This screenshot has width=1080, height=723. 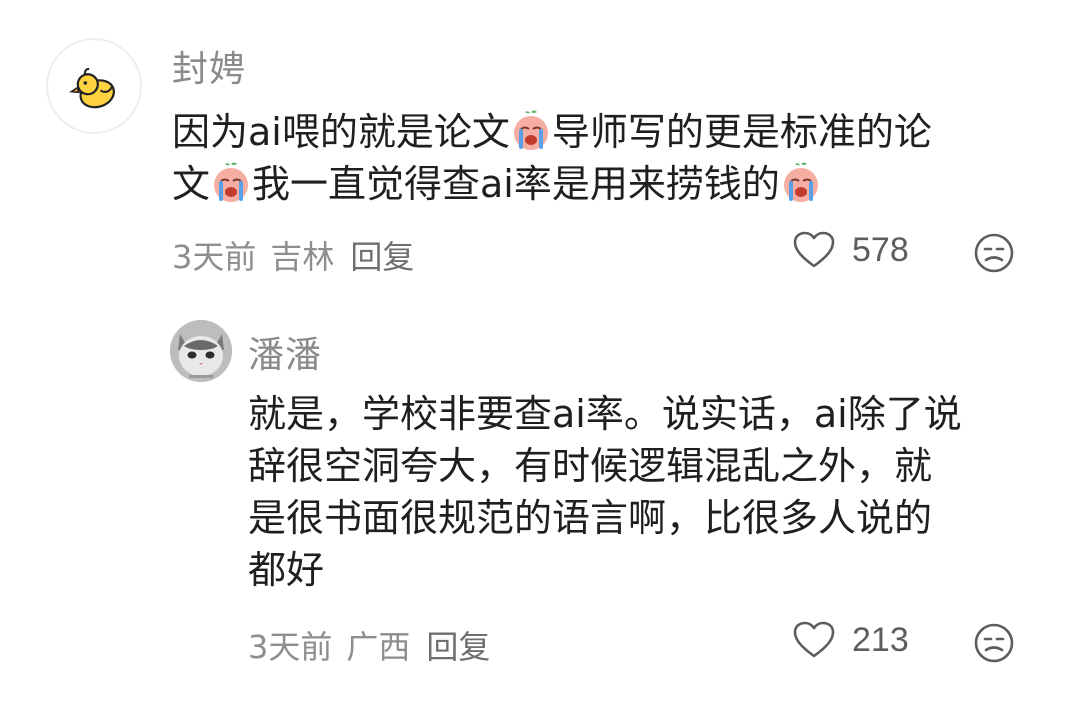 What do you see at coordinates (590, 518) in the screenshot?
I see `comment-line: 是很书面很规范的语言啊，比很多人说的` at bounding box center [590, 518].